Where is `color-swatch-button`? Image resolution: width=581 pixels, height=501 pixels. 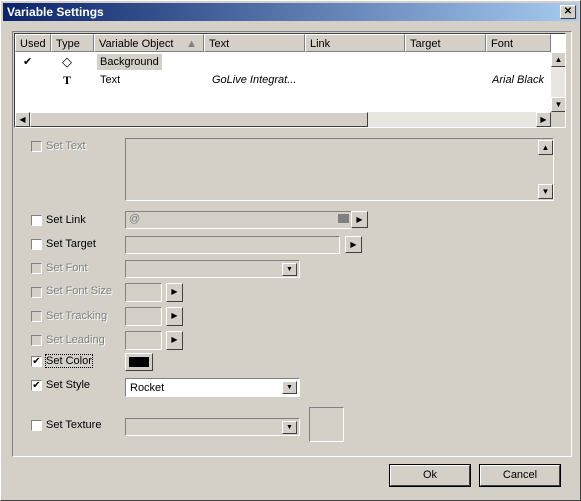
color-swatch-button is located at coordinates (139, 362).